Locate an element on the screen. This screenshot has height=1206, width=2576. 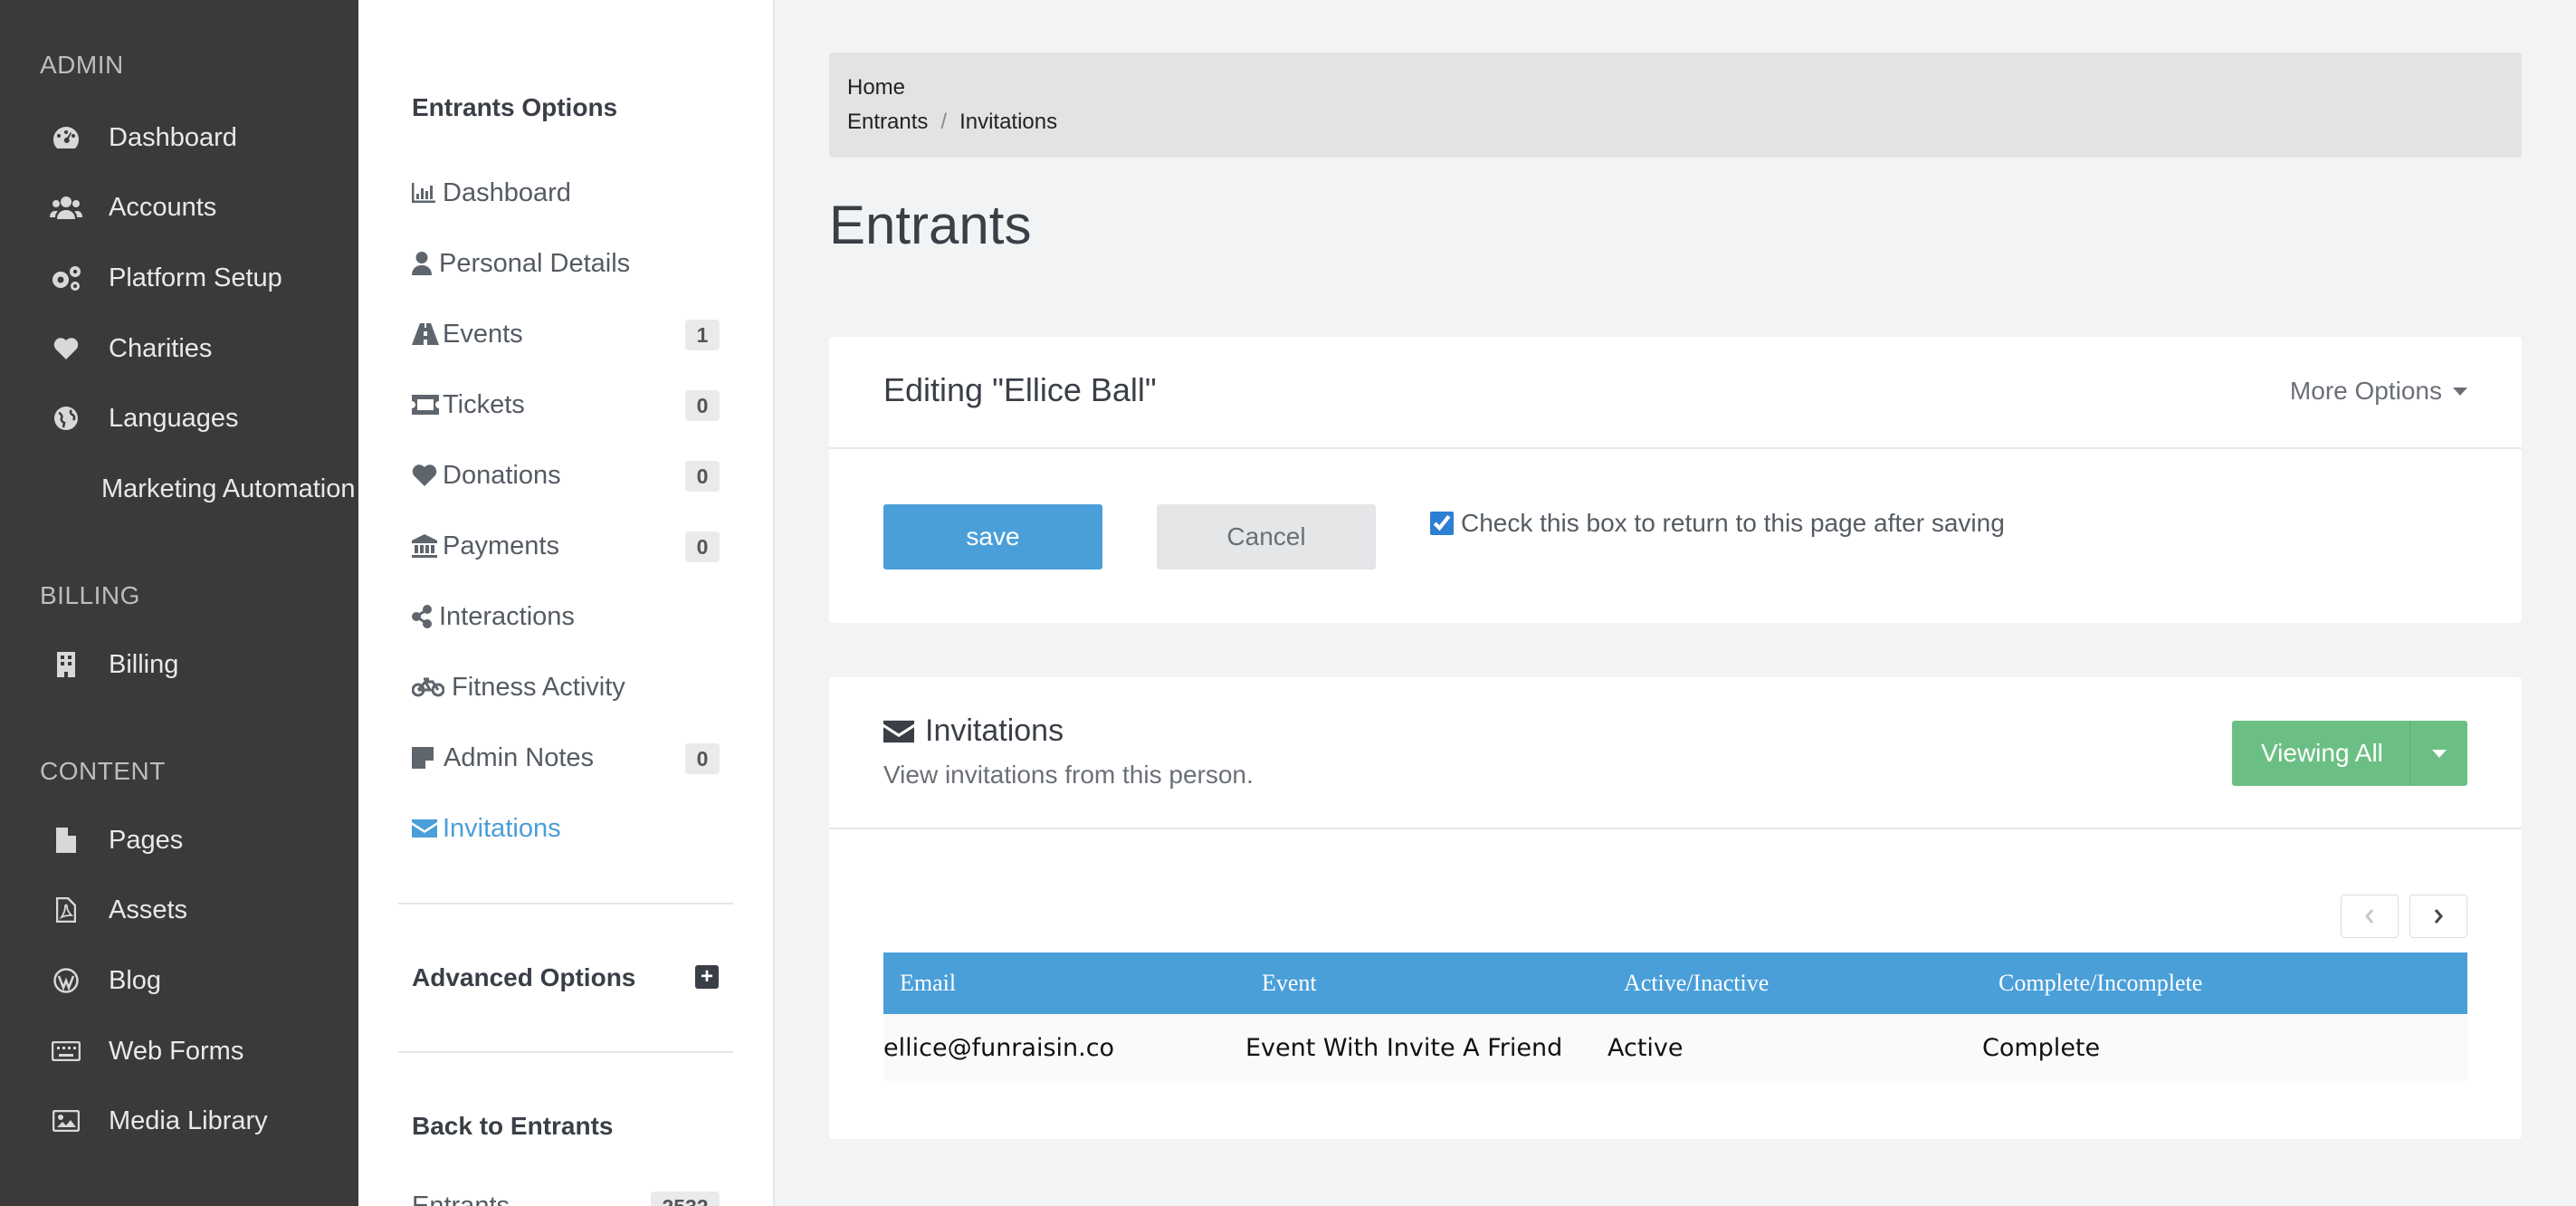
sidebar-item-assets: Assets is located at coordinates (118, 910).